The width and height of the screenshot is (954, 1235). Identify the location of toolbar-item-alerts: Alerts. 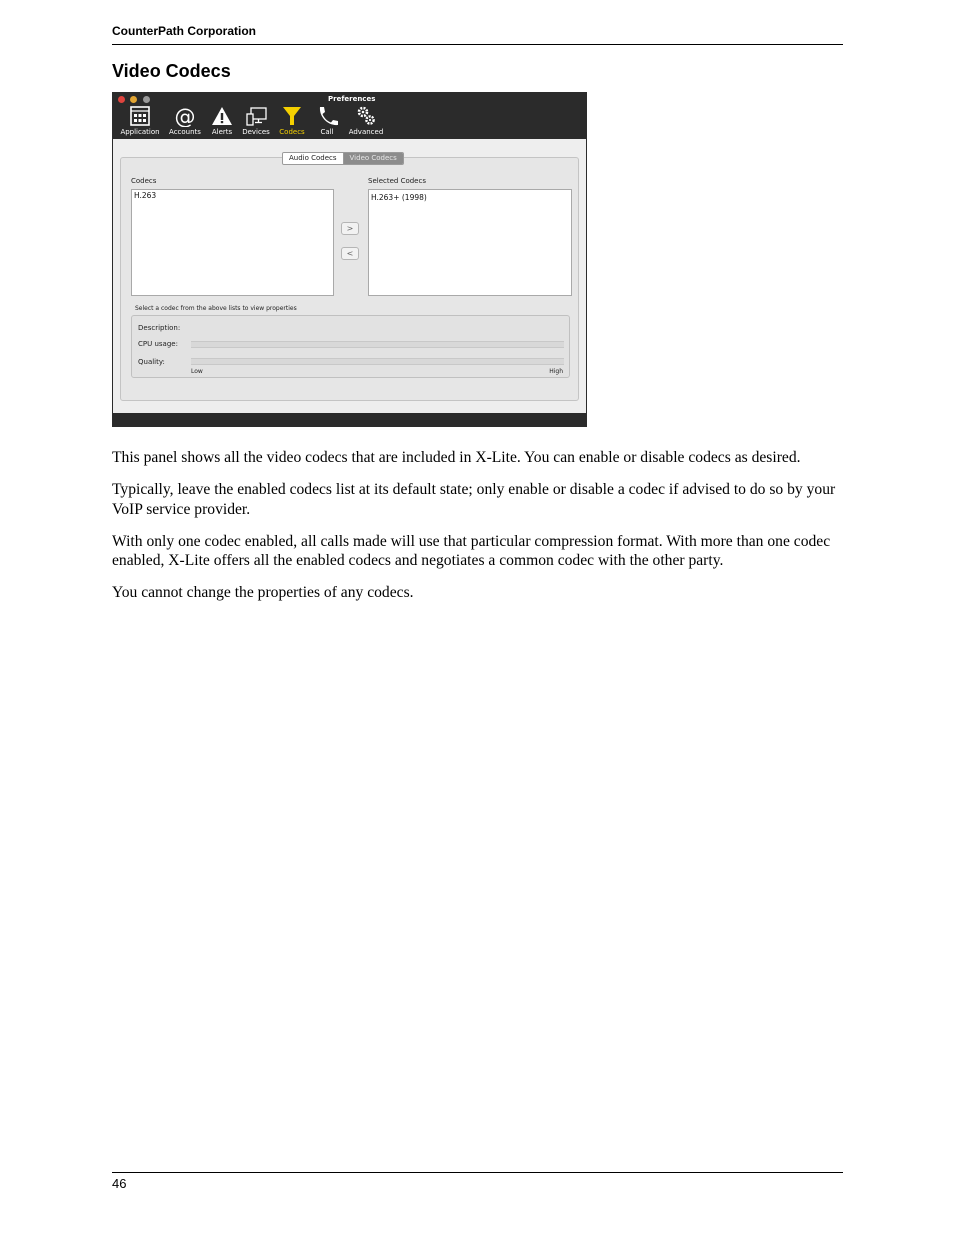
(222, 121).